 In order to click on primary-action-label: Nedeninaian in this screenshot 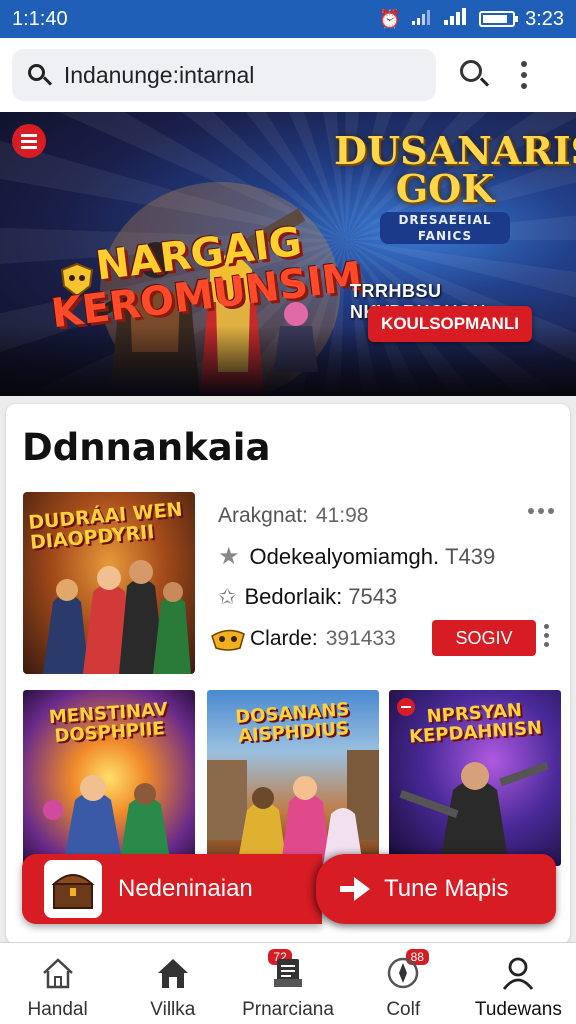, I will do `click(185, 888)`.